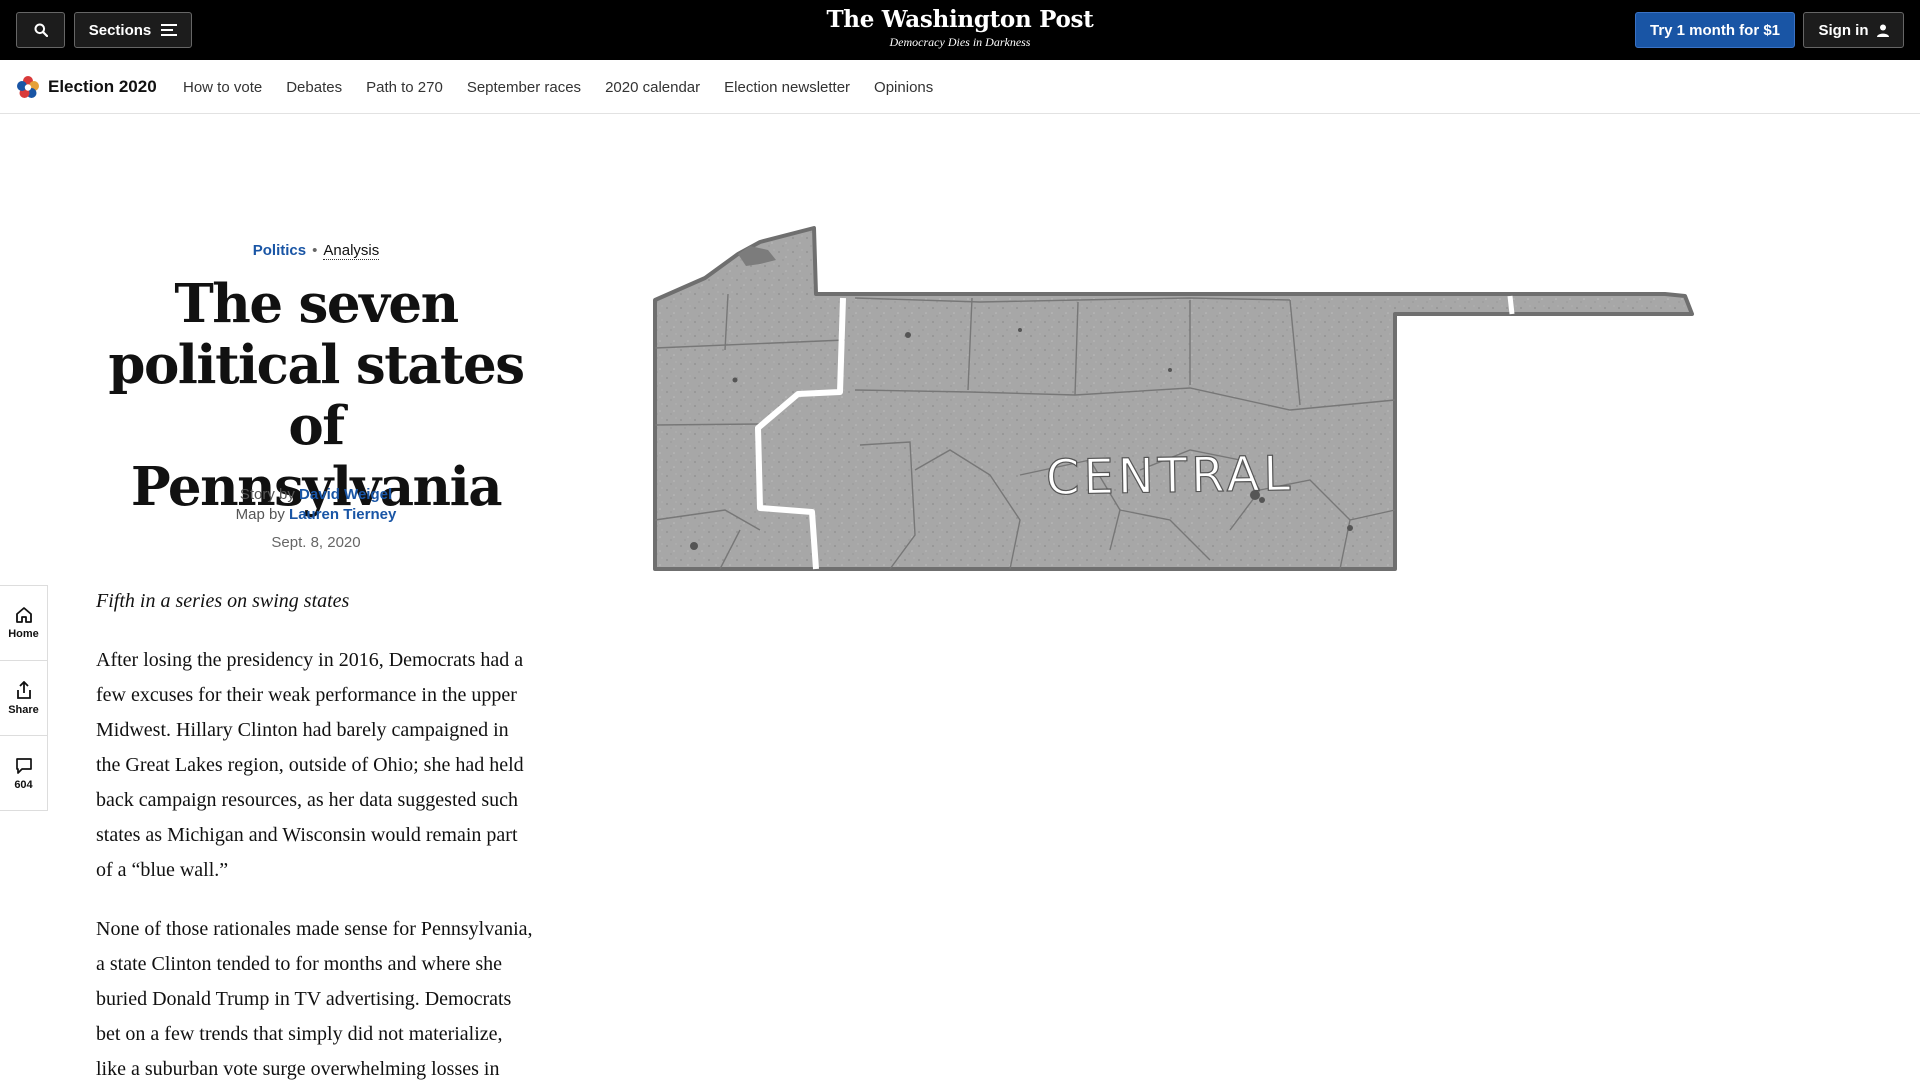 Image resolution: width=1920 pixels, height=1080 pixels. Describe the element at coordinates (23, 689) in the screenshot. I see `share-icon` at that location.